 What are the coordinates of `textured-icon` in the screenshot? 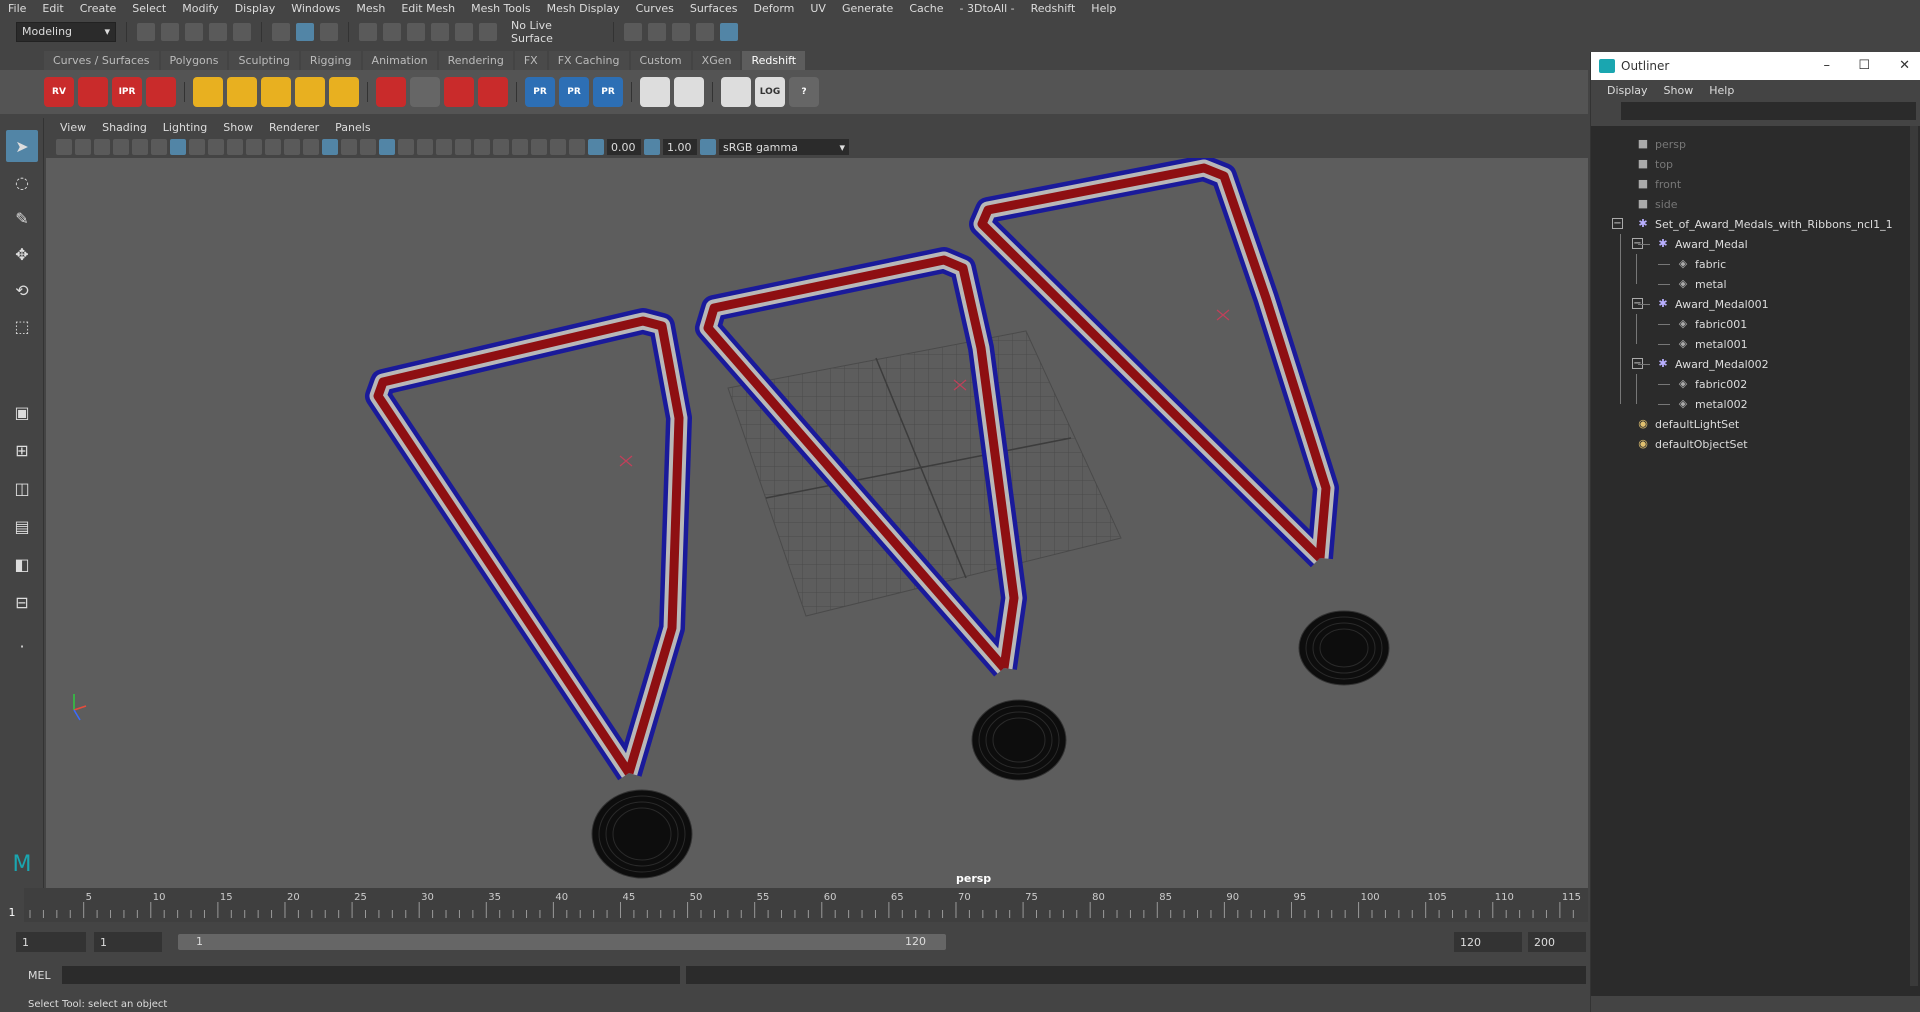 It's located at (387, 147).